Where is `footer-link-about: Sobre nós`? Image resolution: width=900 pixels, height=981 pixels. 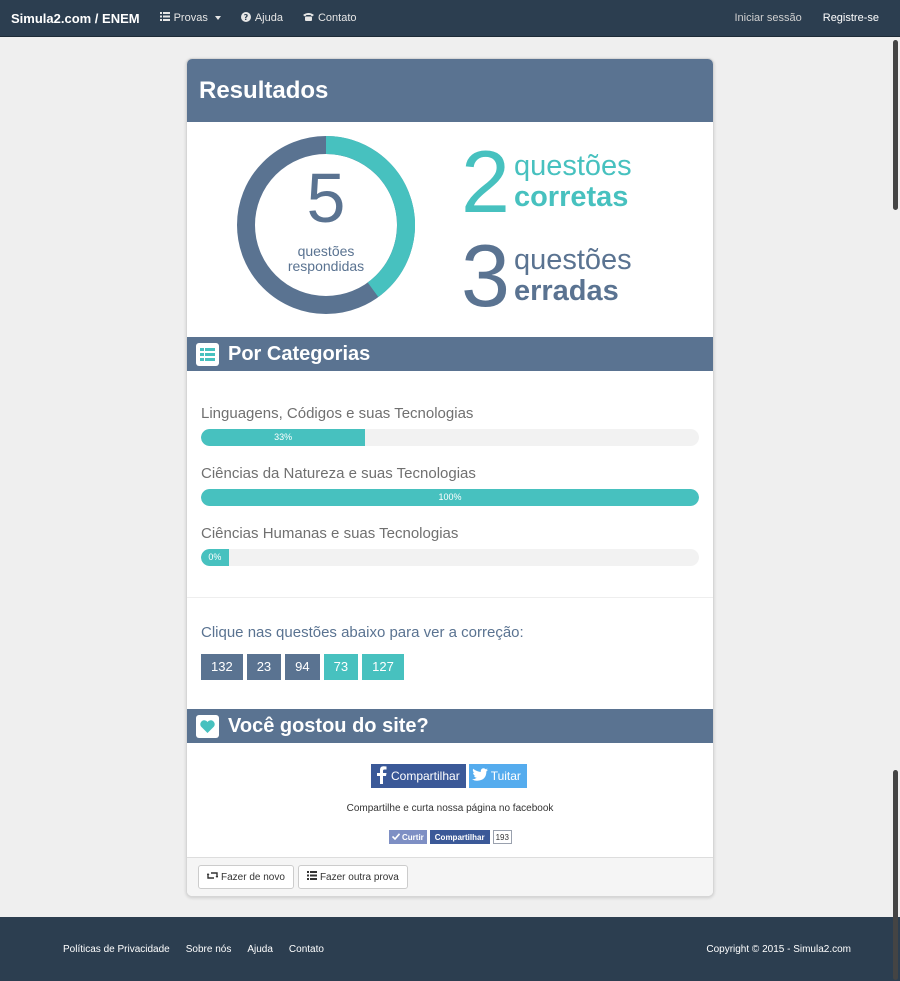 footer-link-about: Sobre nós is located at coordinates (209, 949).